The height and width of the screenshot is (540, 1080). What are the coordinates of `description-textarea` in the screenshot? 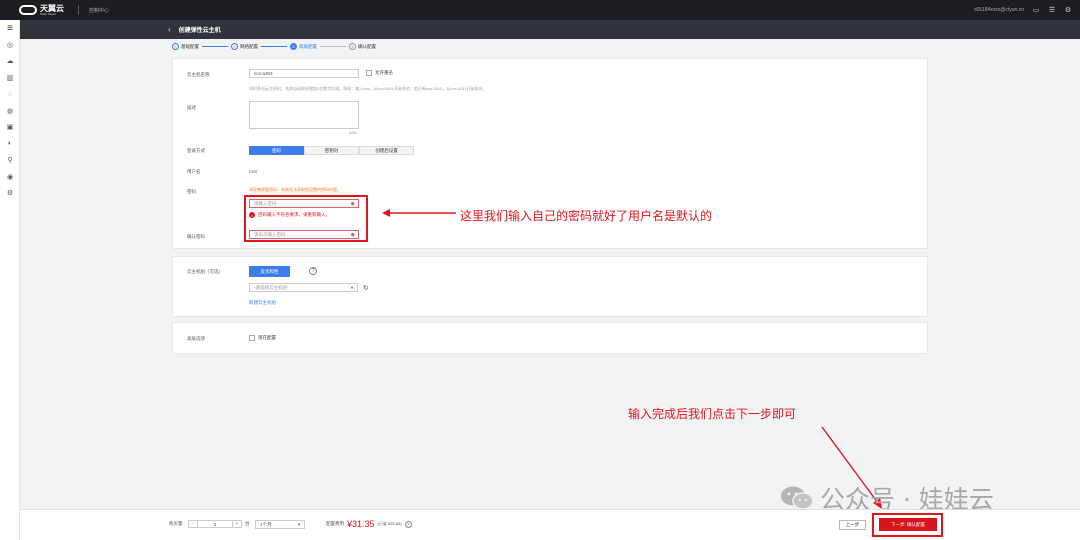 It's located at (304, 115).